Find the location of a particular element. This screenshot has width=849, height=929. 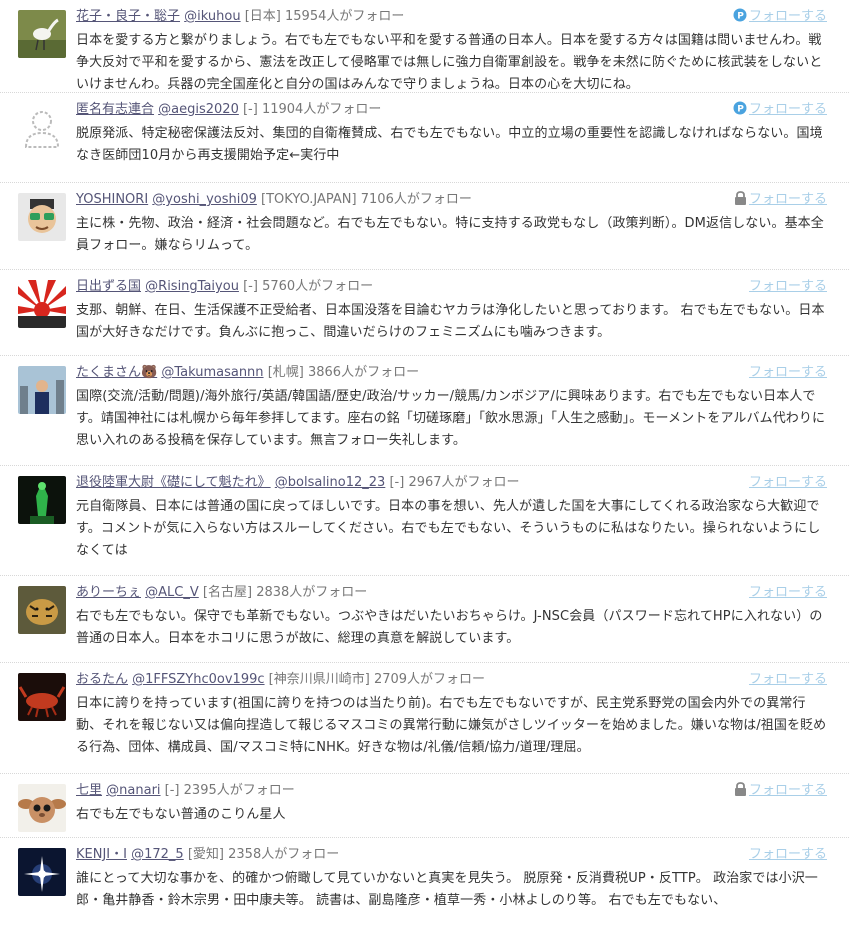

screen-name: @bolsalino12_23 is located at coordinates (330, 482).